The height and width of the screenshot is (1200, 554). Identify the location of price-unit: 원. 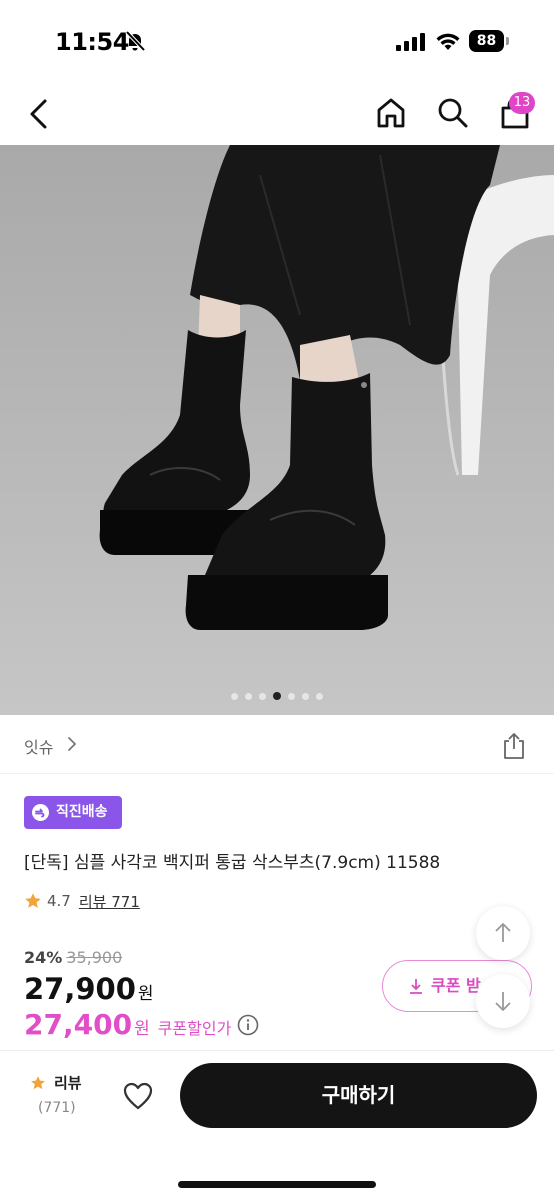
(145, 994).